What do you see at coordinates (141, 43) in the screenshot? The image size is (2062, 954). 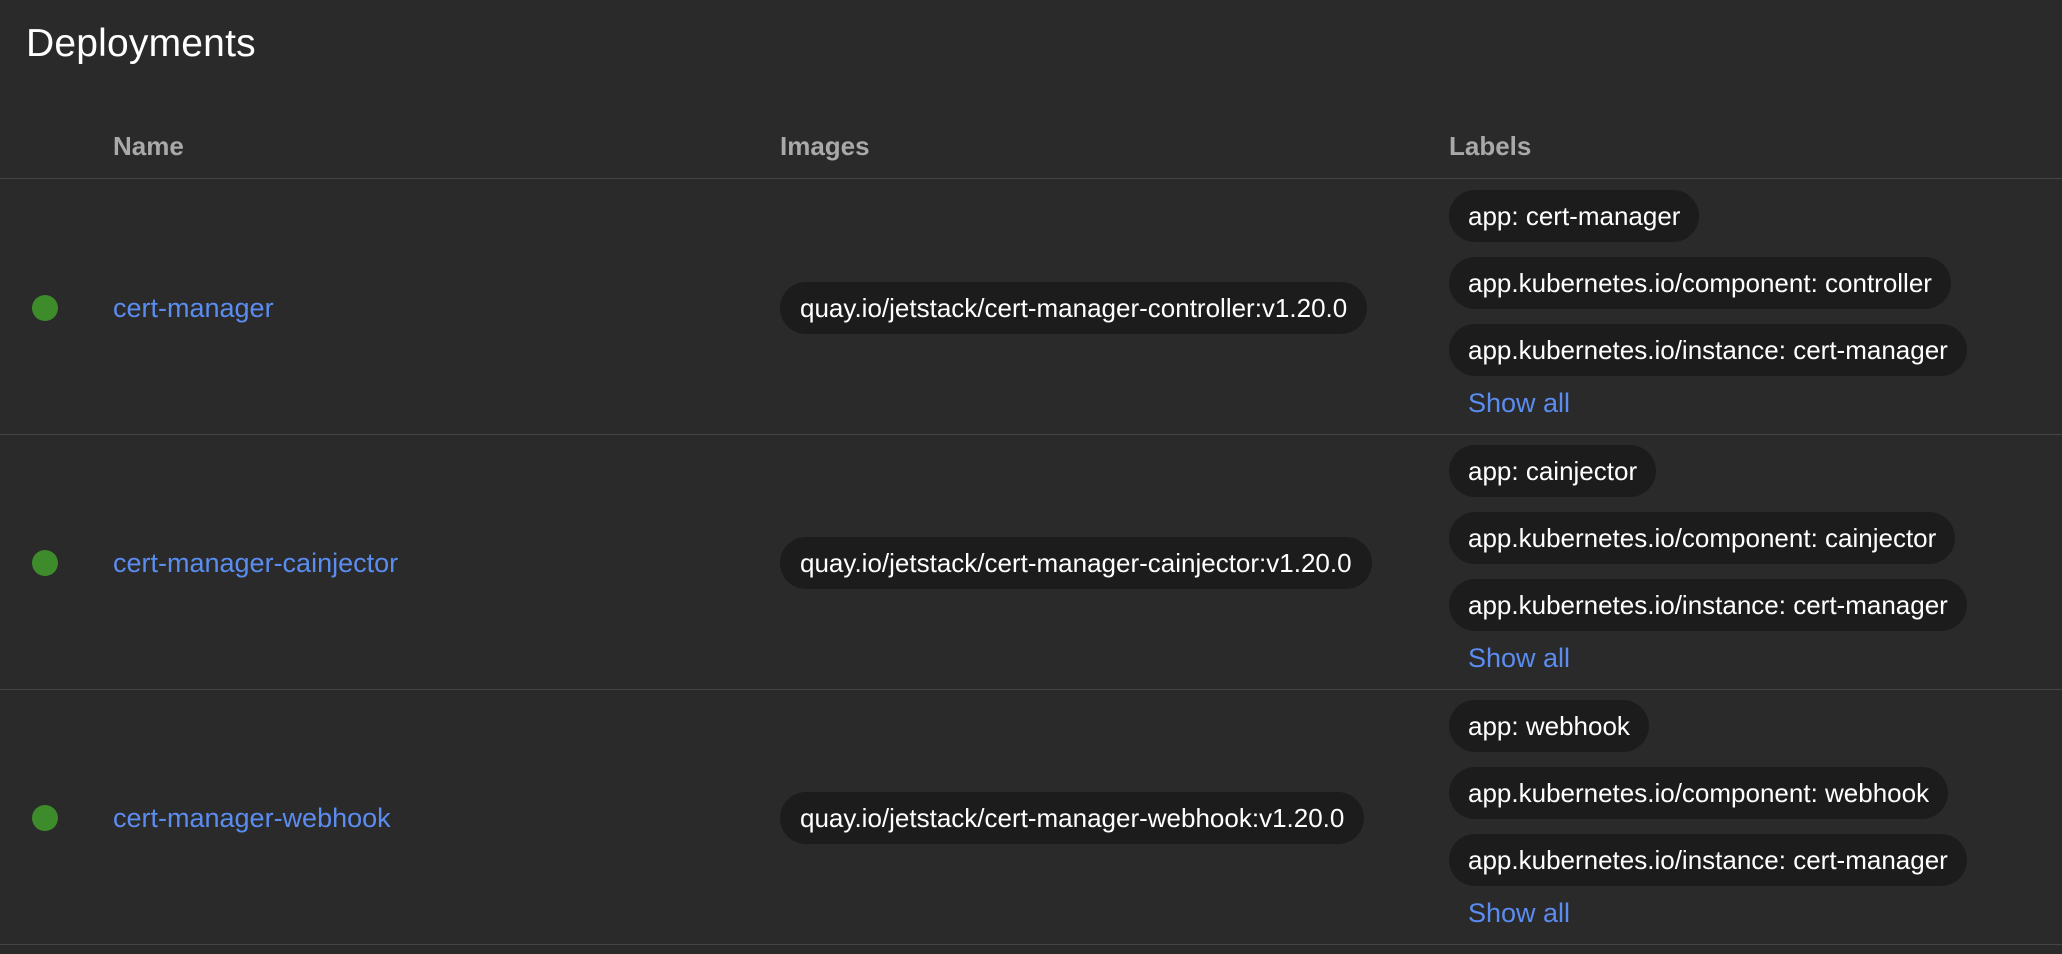 I see `page-title: Deployments` at bounding box center [141, 43].